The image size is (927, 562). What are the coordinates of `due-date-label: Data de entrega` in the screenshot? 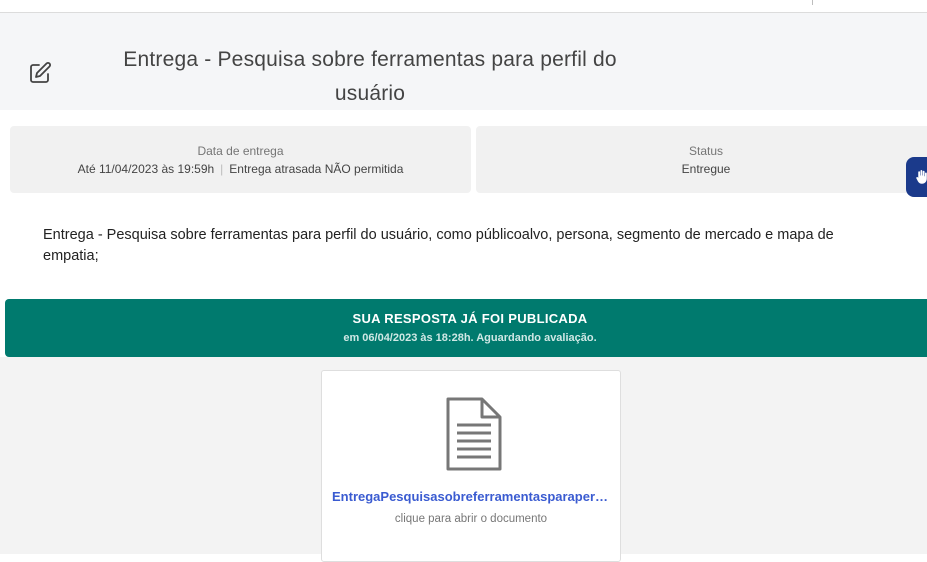 It's located at (240, 151).